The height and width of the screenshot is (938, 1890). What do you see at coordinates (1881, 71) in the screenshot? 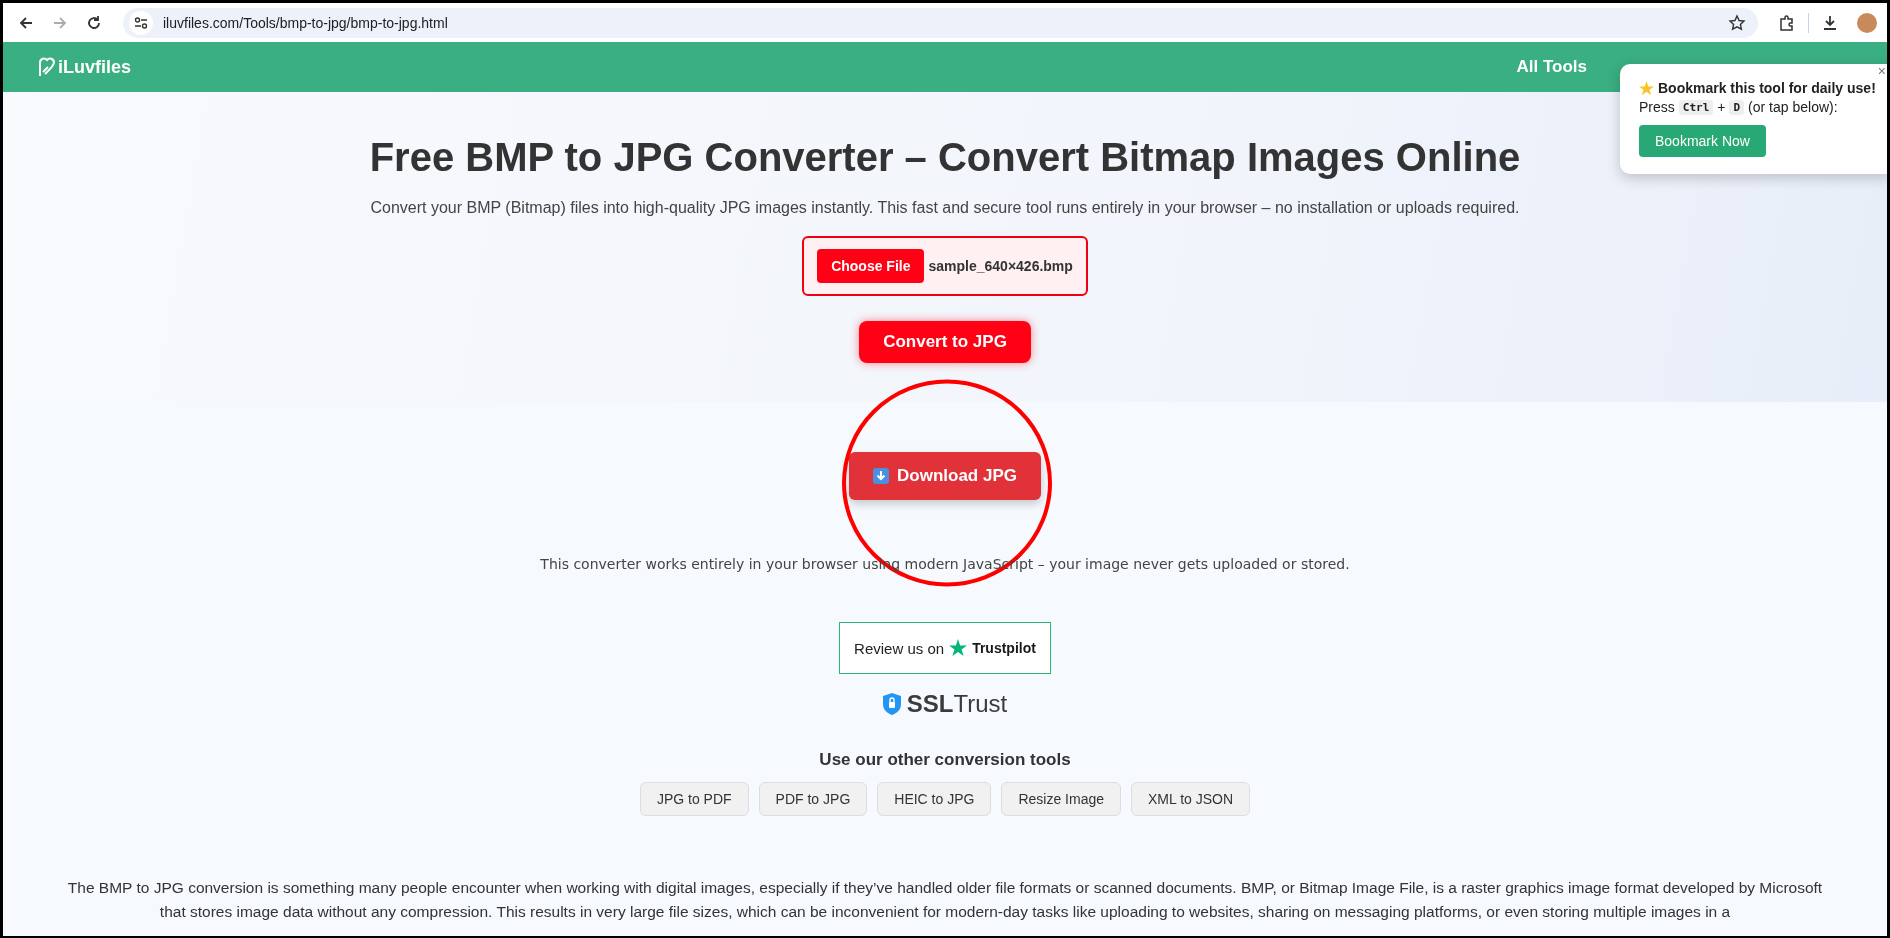
I see `close-button: ×` at bounding box center [1881, 71].